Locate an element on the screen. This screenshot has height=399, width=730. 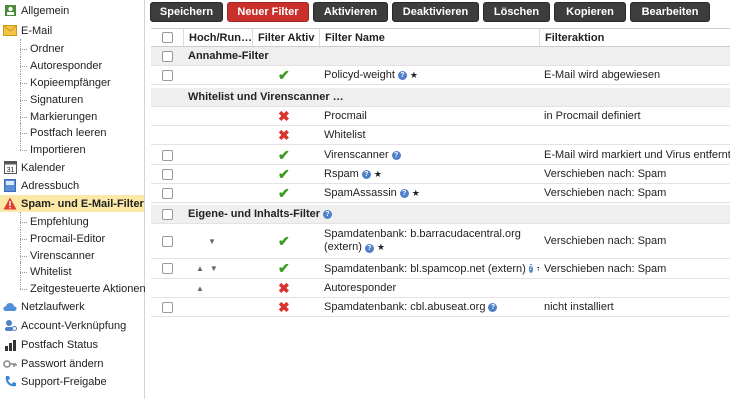
sidebar-item-email: E-Mail is located at coordinates (72, 30).